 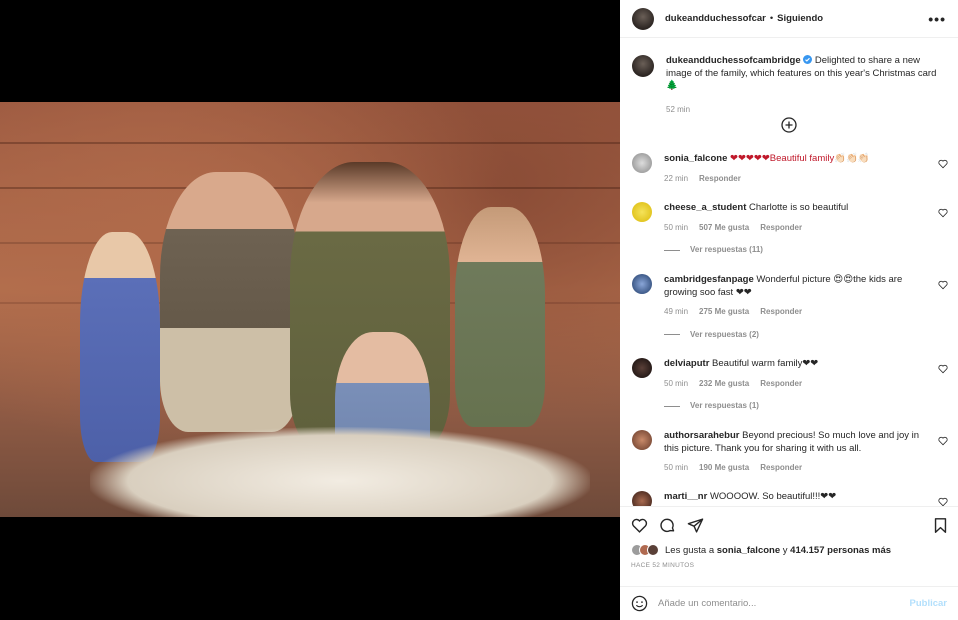 What do you see at coordinates (800, 18) in the screenshot?
I see `follow-status-button: Siguiendo` at bounding box center [800, 18].